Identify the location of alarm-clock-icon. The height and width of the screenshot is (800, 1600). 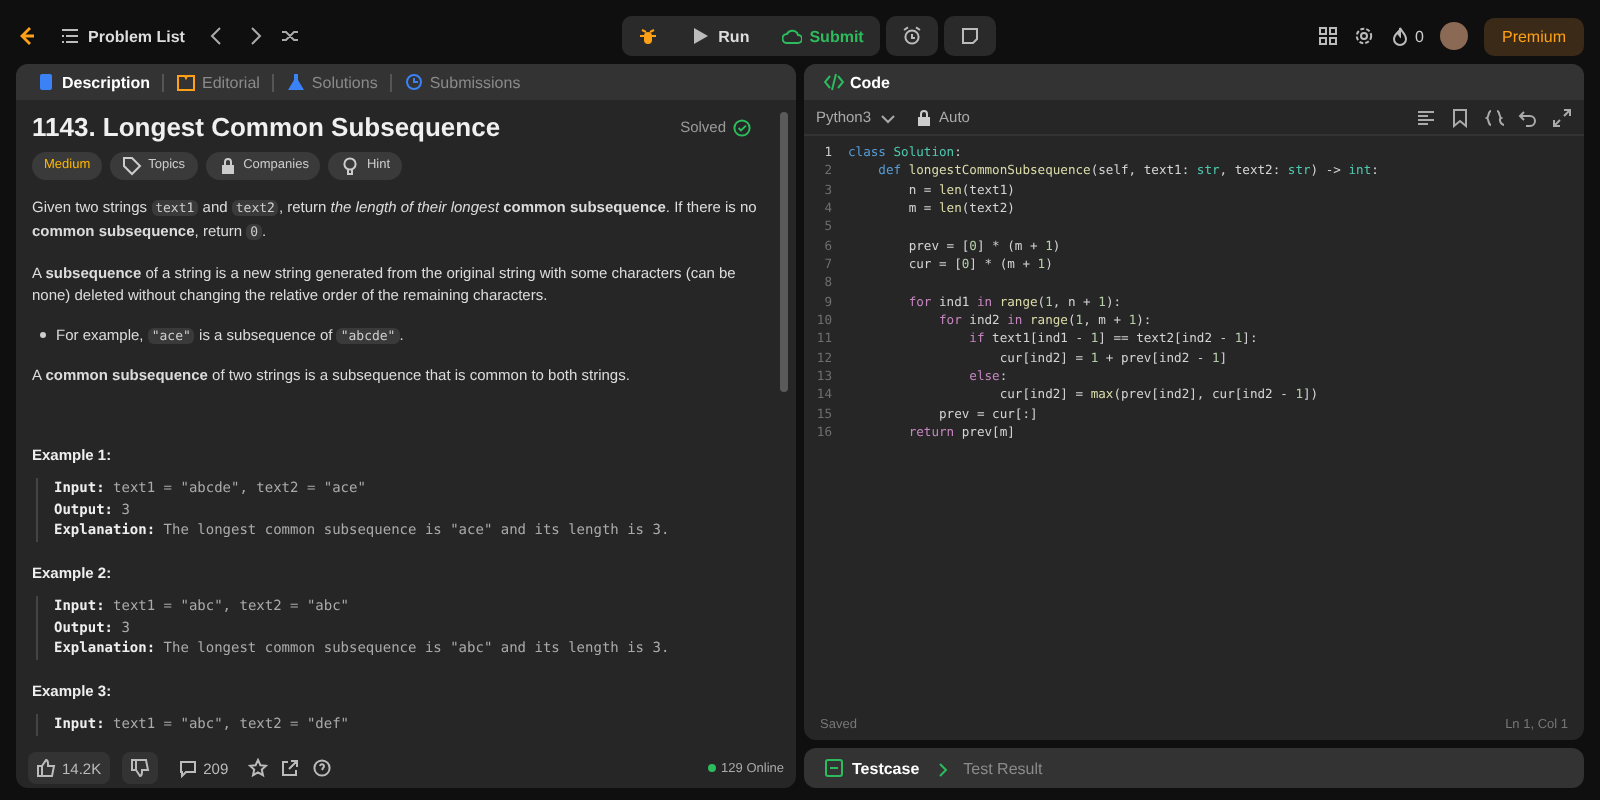
(911, 36).